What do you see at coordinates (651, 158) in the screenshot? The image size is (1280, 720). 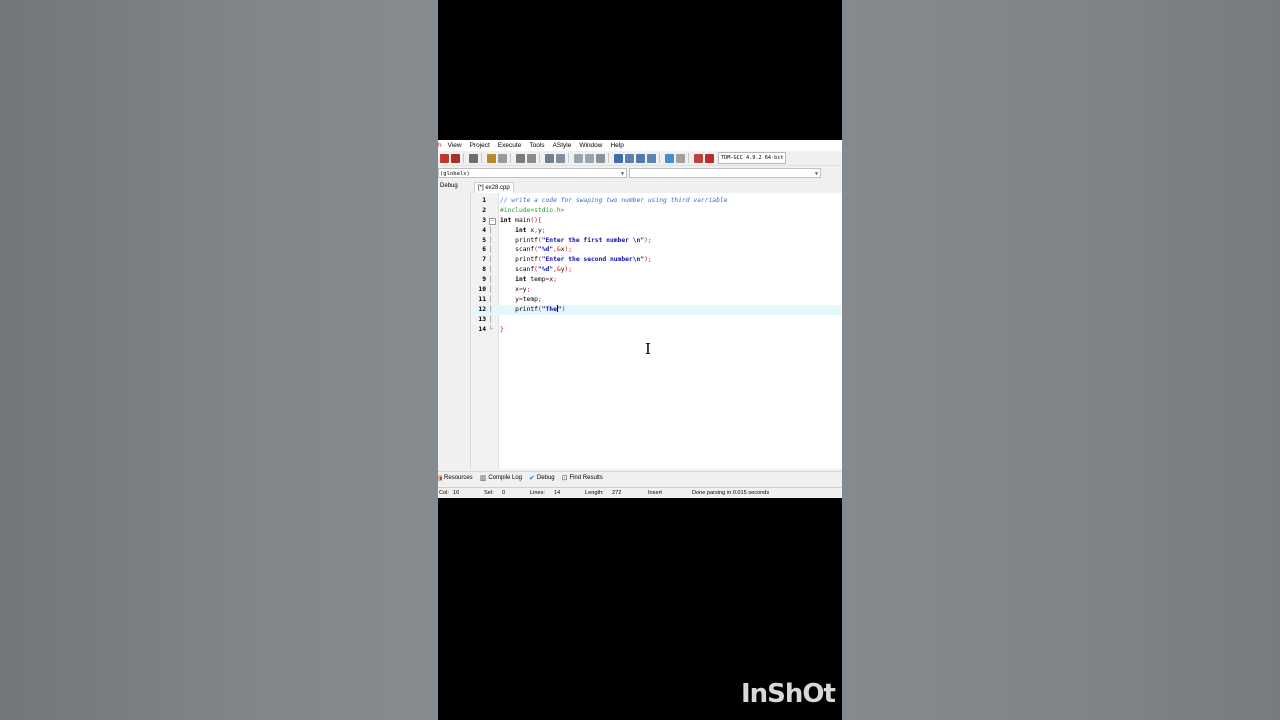 I see `grid-icon` at bounding box center [651, 158].